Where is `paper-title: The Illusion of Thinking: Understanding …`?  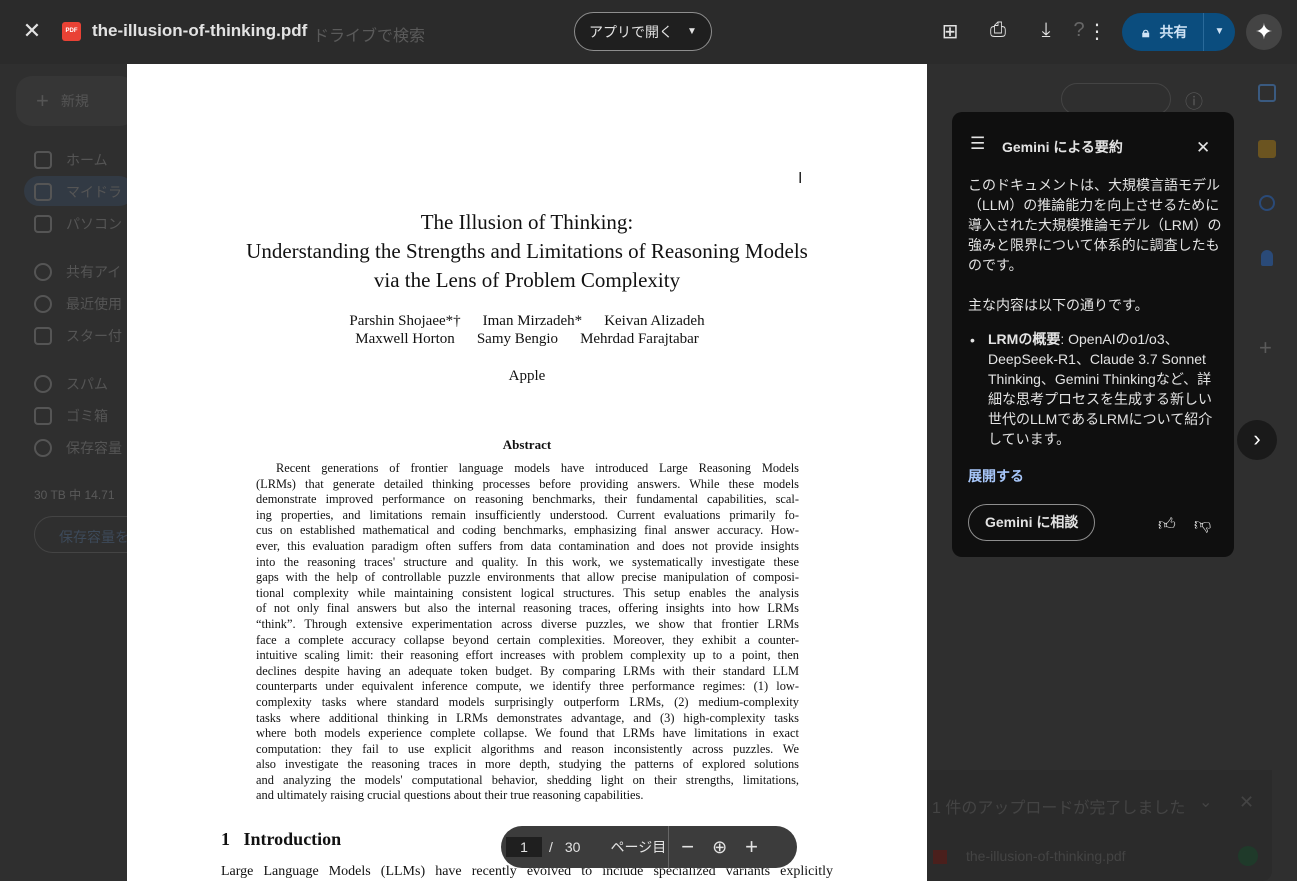
paper-title: The Illusion of Thinking: Understanding … is located at coordinates (527, 251).